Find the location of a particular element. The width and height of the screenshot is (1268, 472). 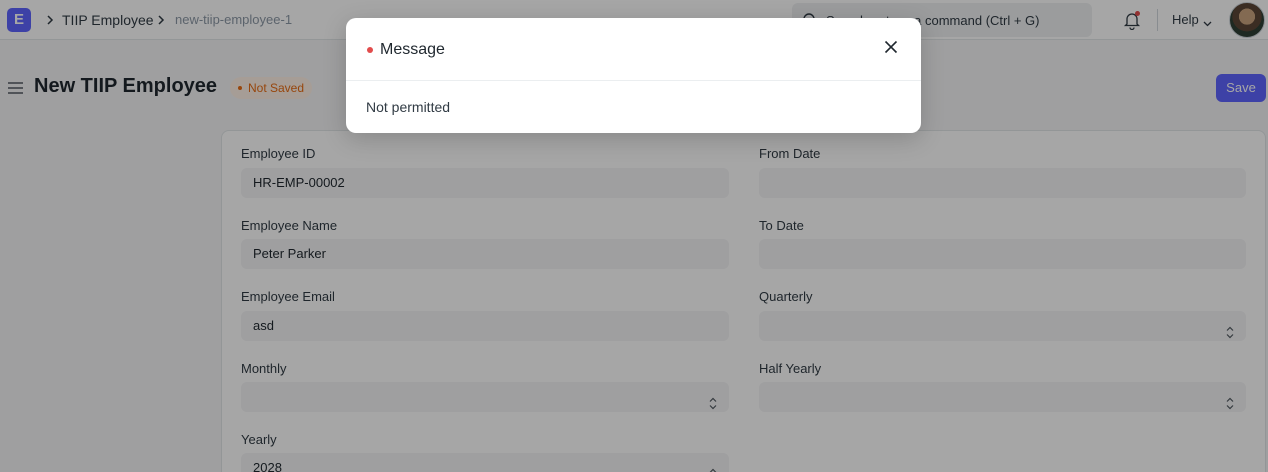

message-dialog: Message Not permitted is located at coordinates (633, 75).